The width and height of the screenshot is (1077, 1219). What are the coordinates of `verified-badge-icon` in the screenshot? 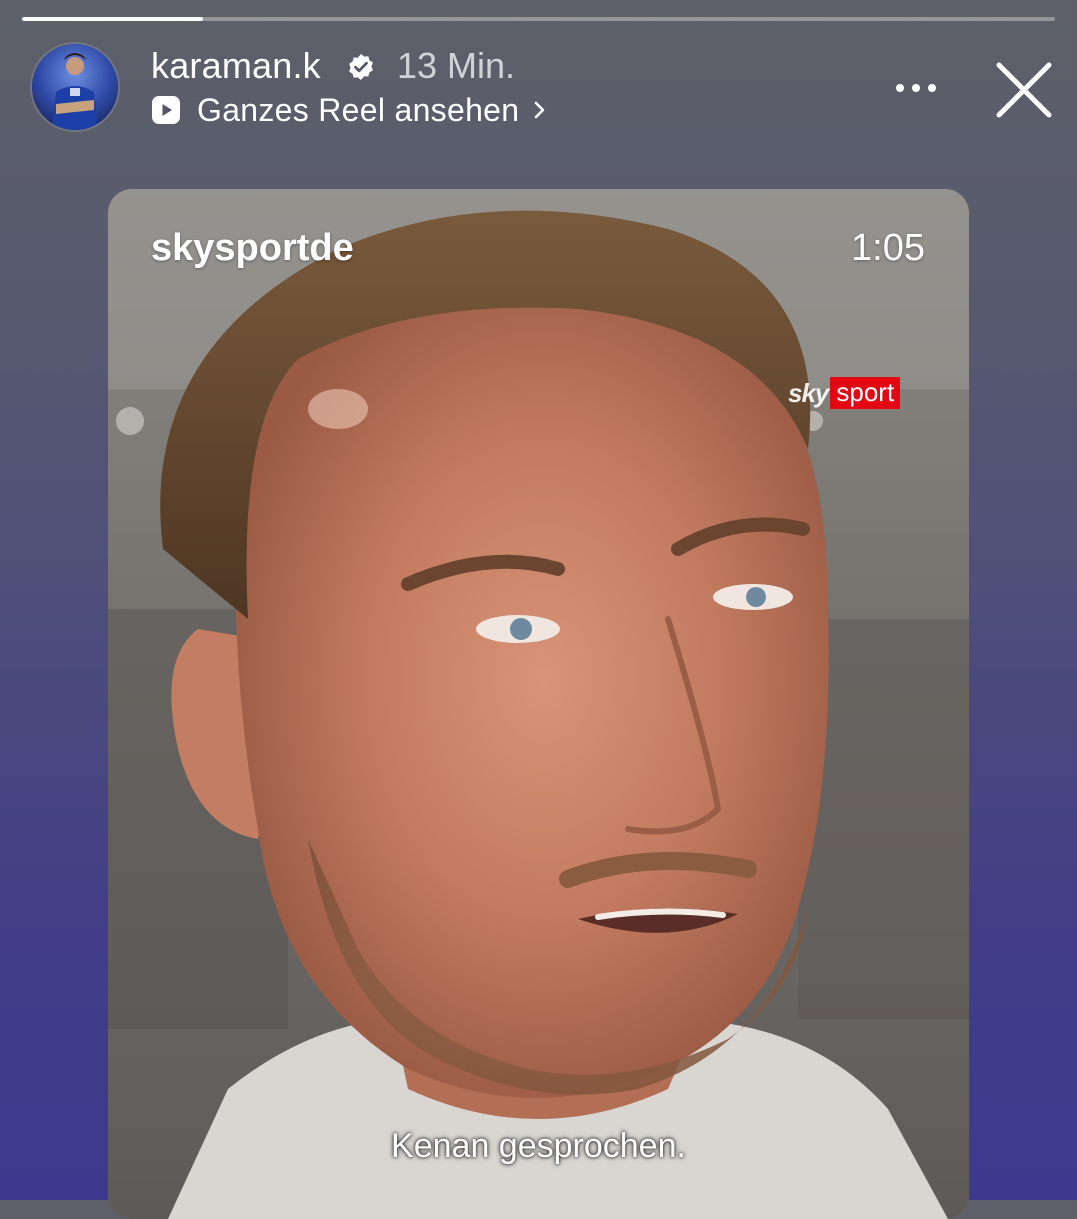 It's located at (361, 67).